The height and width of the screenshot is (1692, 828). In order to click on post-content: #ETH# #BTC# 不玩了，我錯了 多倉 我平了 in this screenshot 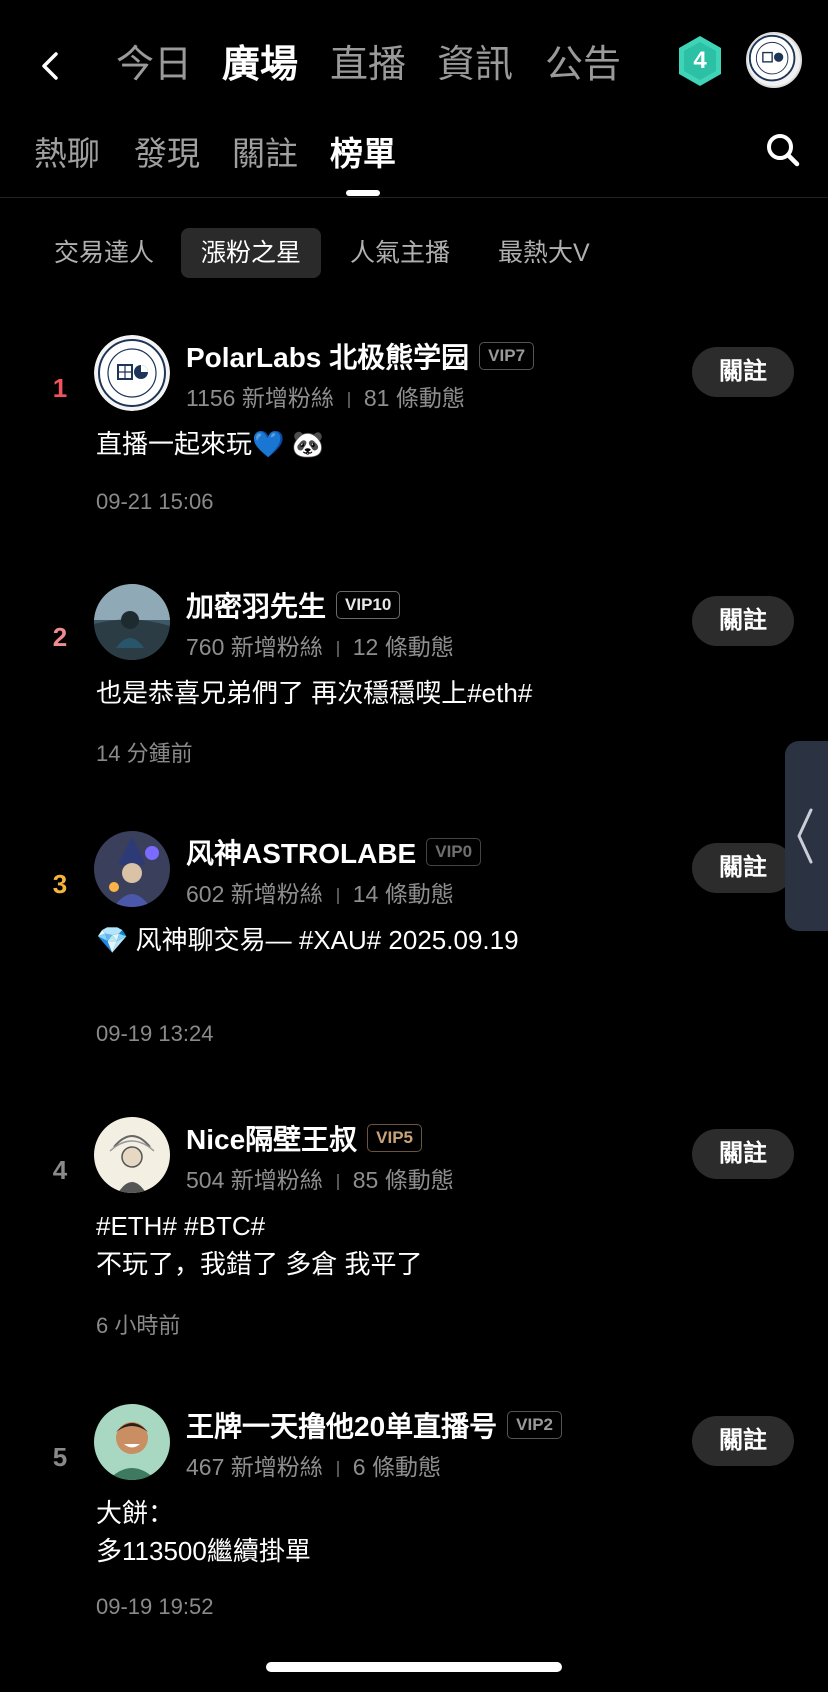, I will do `click(406, 1245)`.